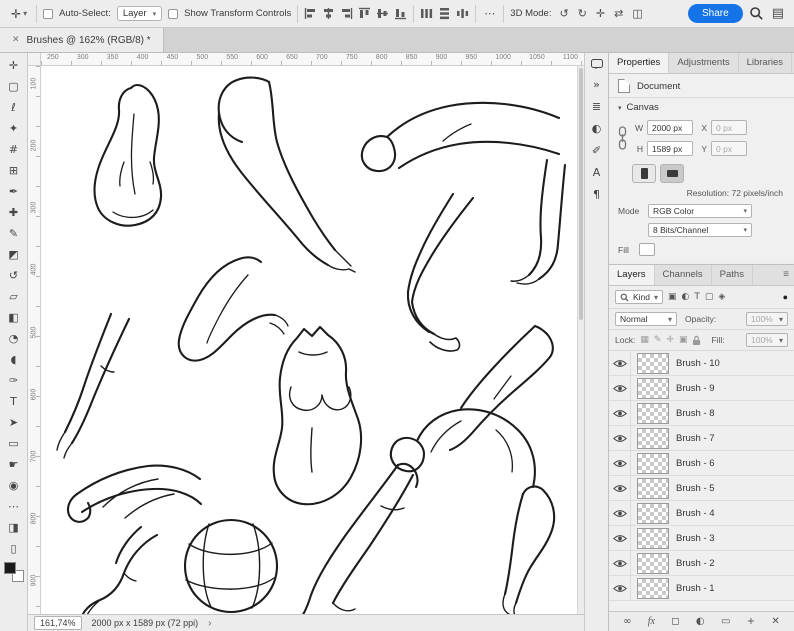 This screenshot has width=794, height=631. Describe the element at coordinates (597, 128) in the screenshot. I see `adjustments-strip-icon: ◐` at that location.